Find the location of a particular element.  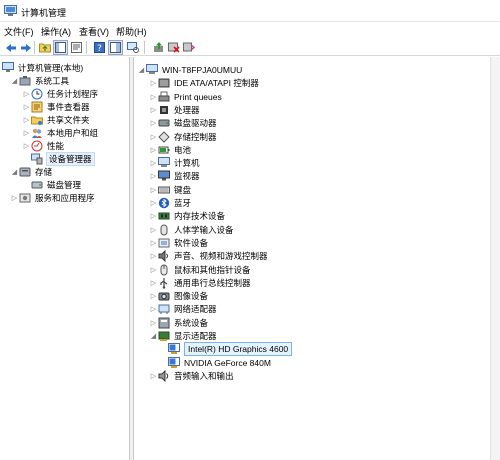

display-adapter-label: NVIDIA GeForce 840M is located at coordinates (227, 362).